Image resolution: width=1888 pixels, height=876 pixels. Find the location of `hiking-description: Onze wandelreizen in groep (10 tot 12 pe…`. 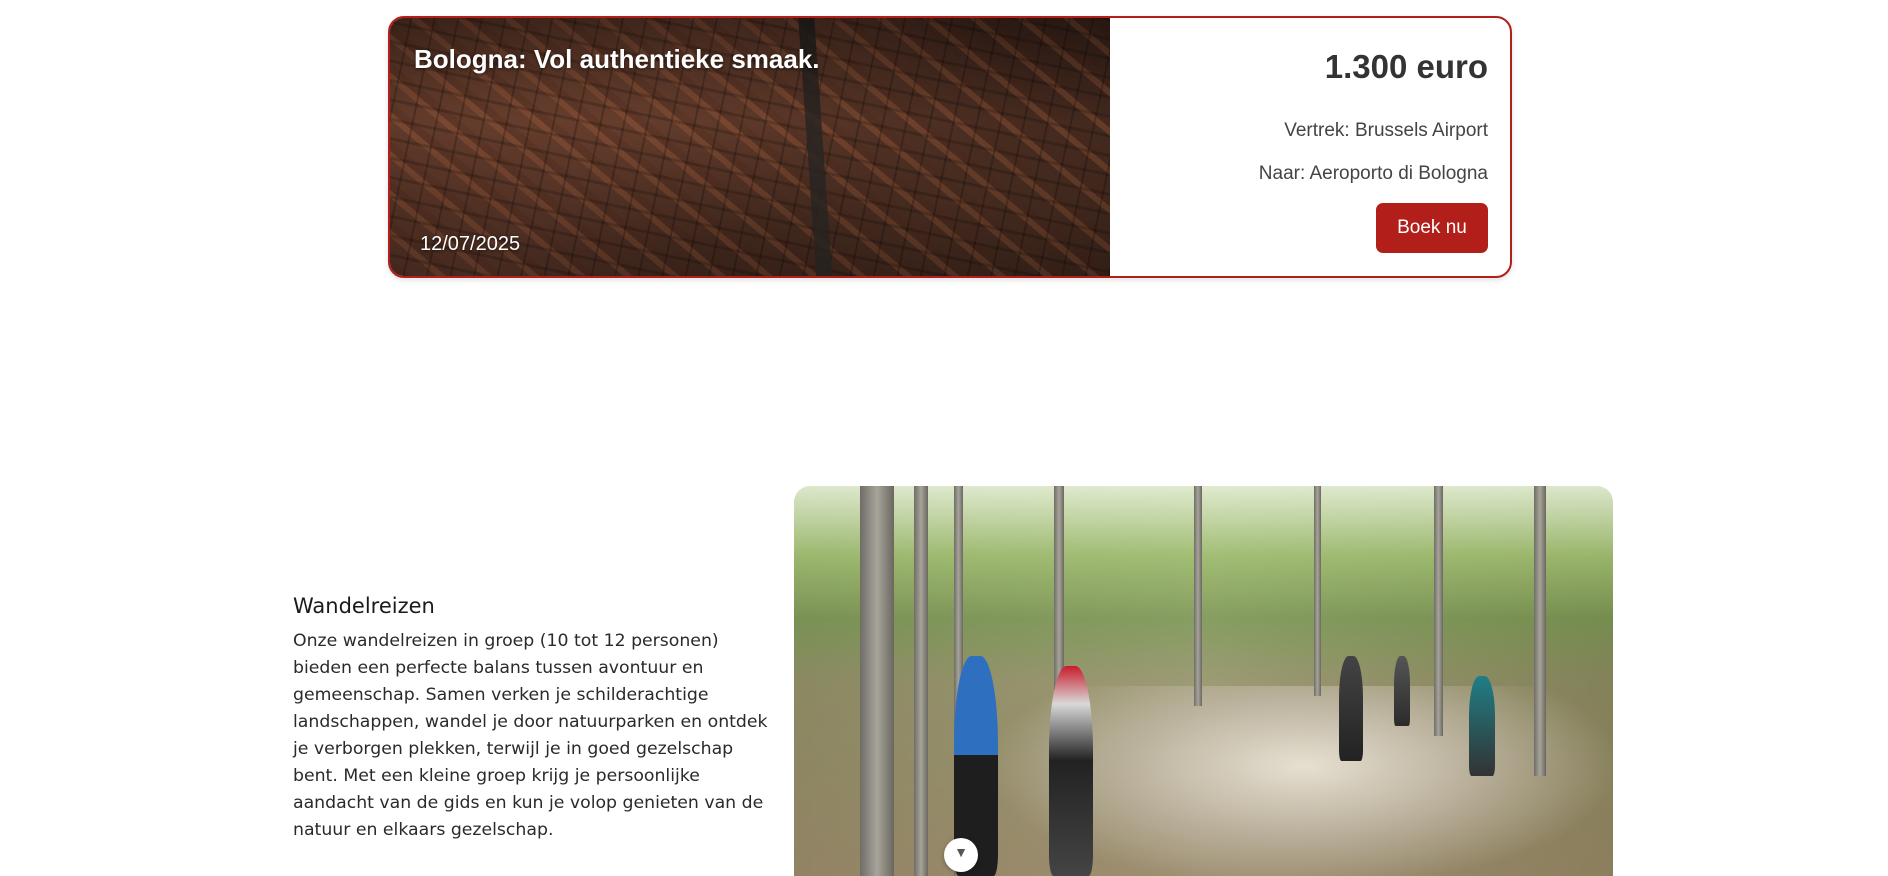

hiking-description: Onze wandelreizen in groep (10 tot 12 pe… is located at coordinates (530, 735).